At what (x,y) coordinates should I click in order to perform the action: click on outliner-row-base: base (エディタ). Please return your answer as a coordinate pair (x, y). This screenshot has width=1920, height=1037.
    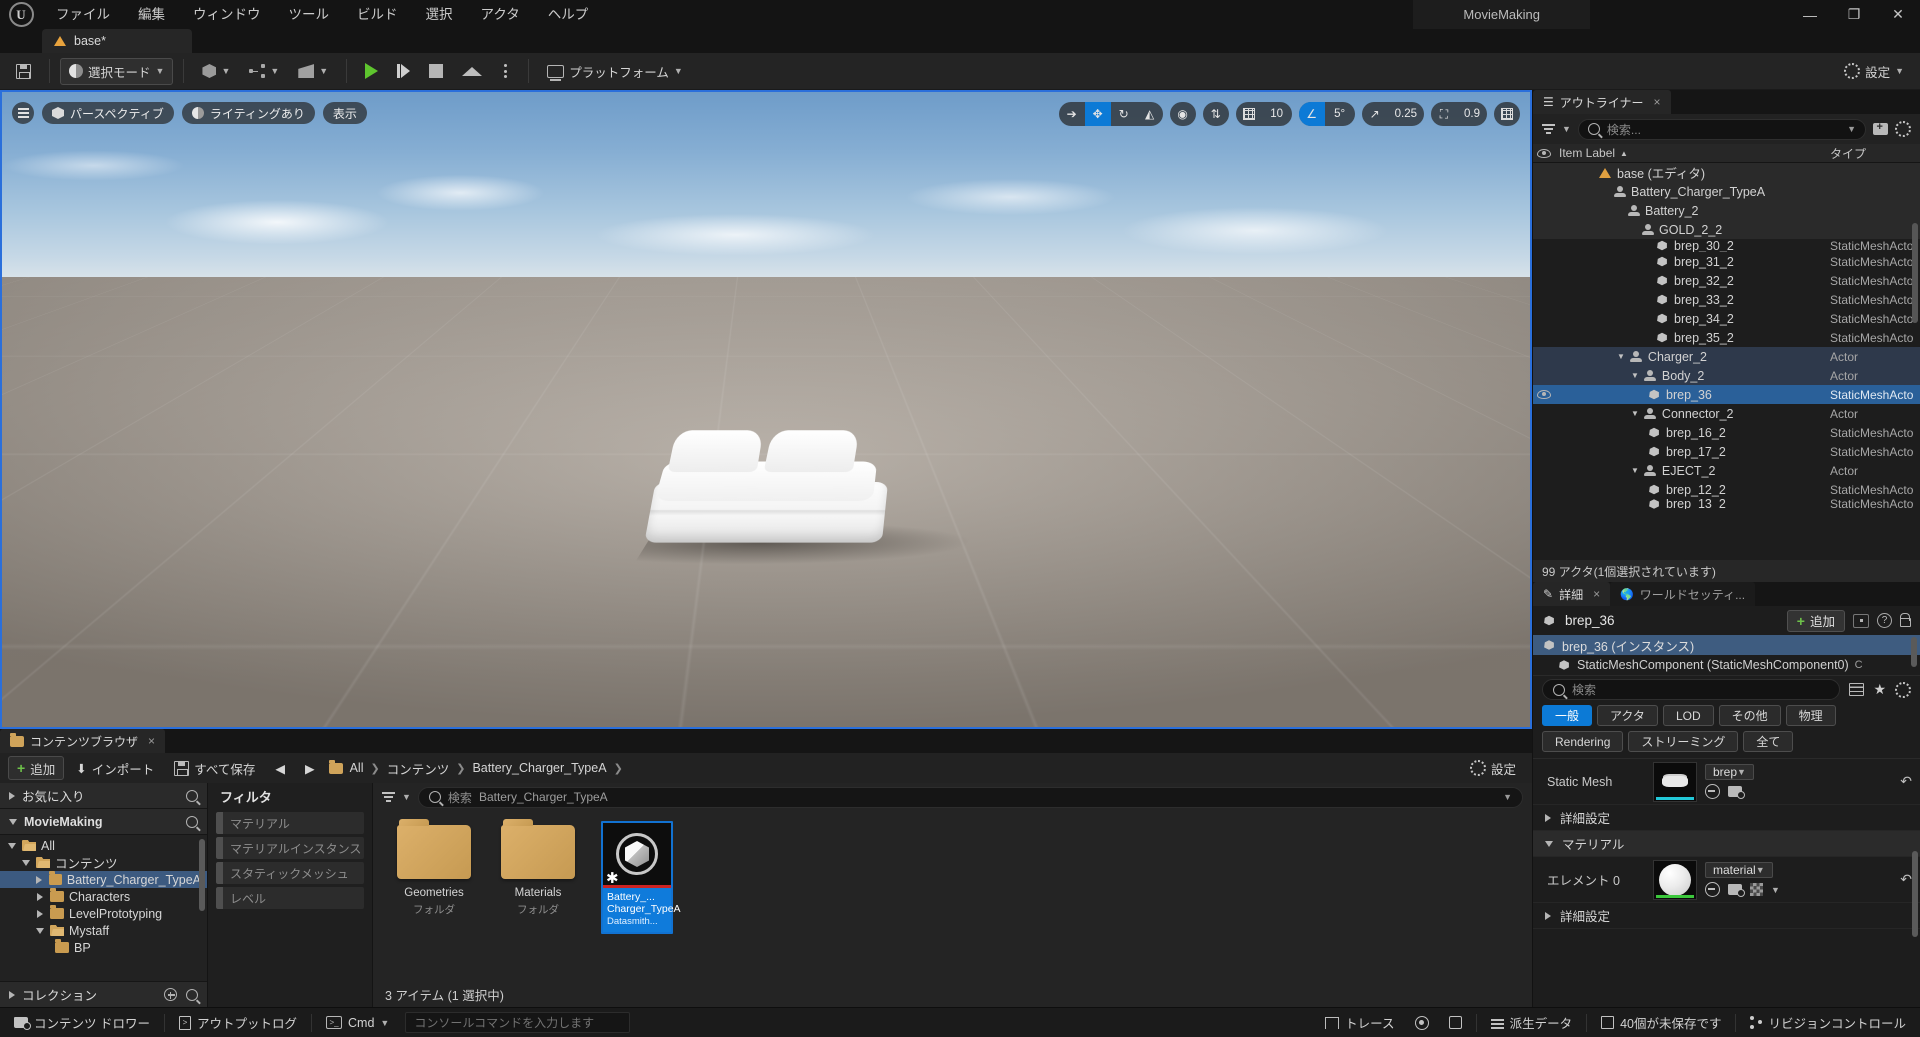
    Looking at the image, I should click on (1726, 172).